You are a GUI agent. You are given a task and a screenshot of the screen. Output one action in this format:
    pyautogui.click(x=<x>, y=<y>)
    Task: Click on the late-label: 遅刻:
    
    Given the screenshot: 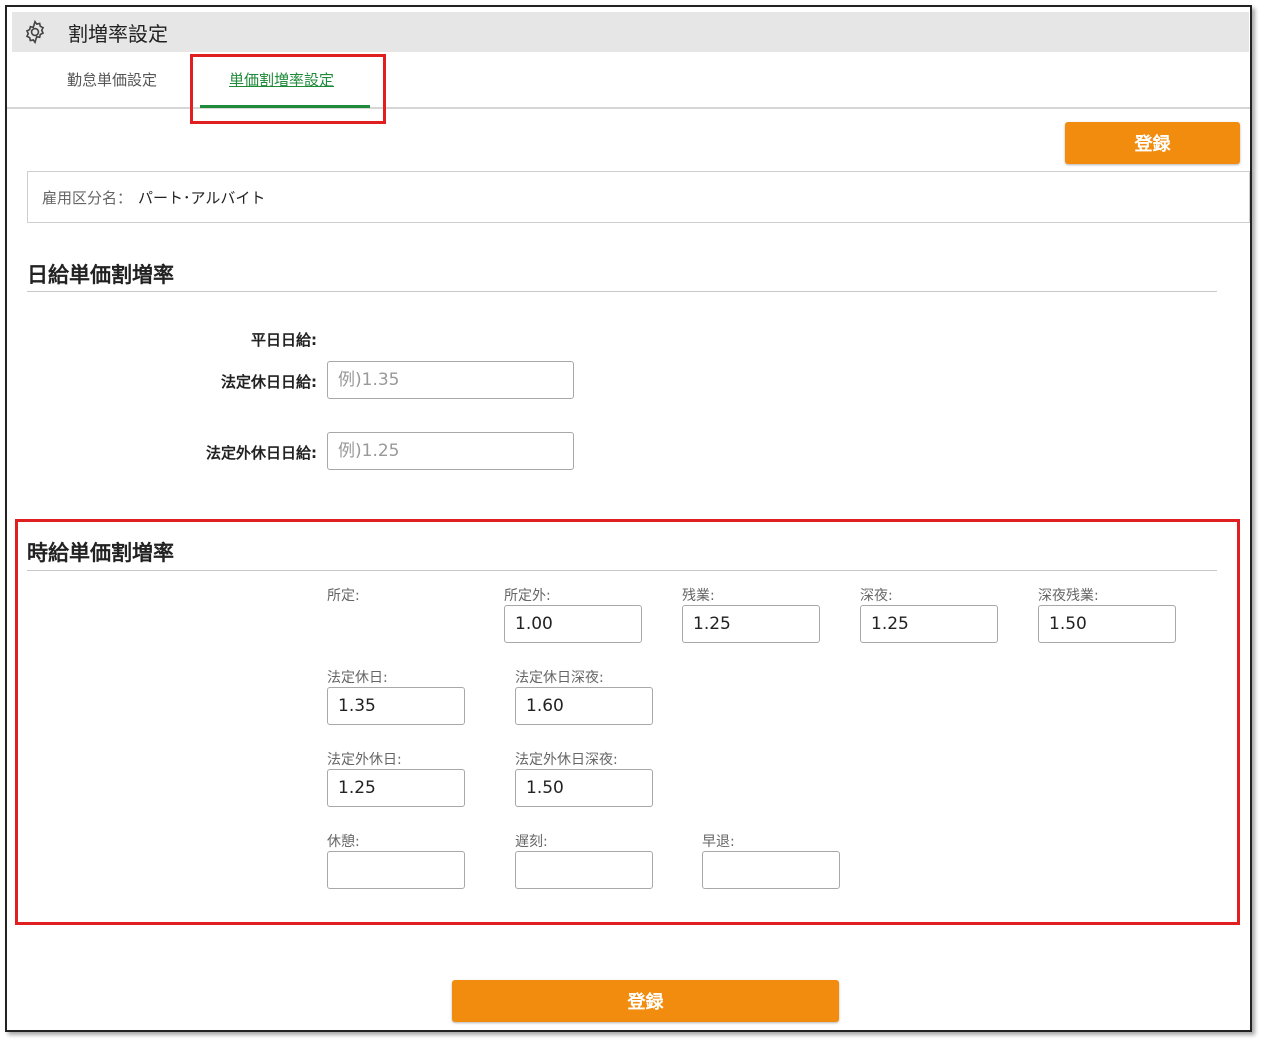 What is the action you would take?
    pyautogui.click(x=531, y=842)
    